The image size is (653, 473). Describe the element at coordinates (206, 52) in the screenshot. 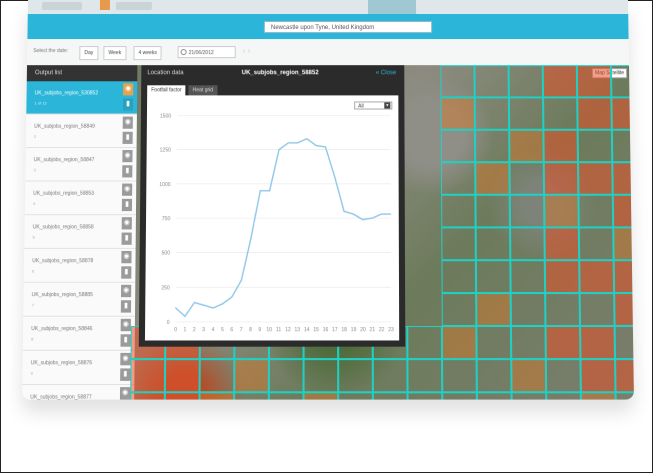

I see `date-field: 21/06/2012` at that location.